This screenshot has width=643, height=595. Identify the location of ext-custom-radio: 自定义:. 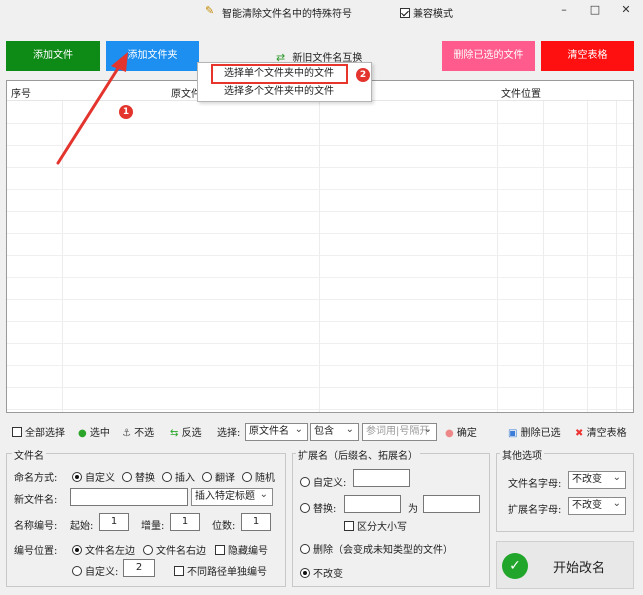
(323, 481).